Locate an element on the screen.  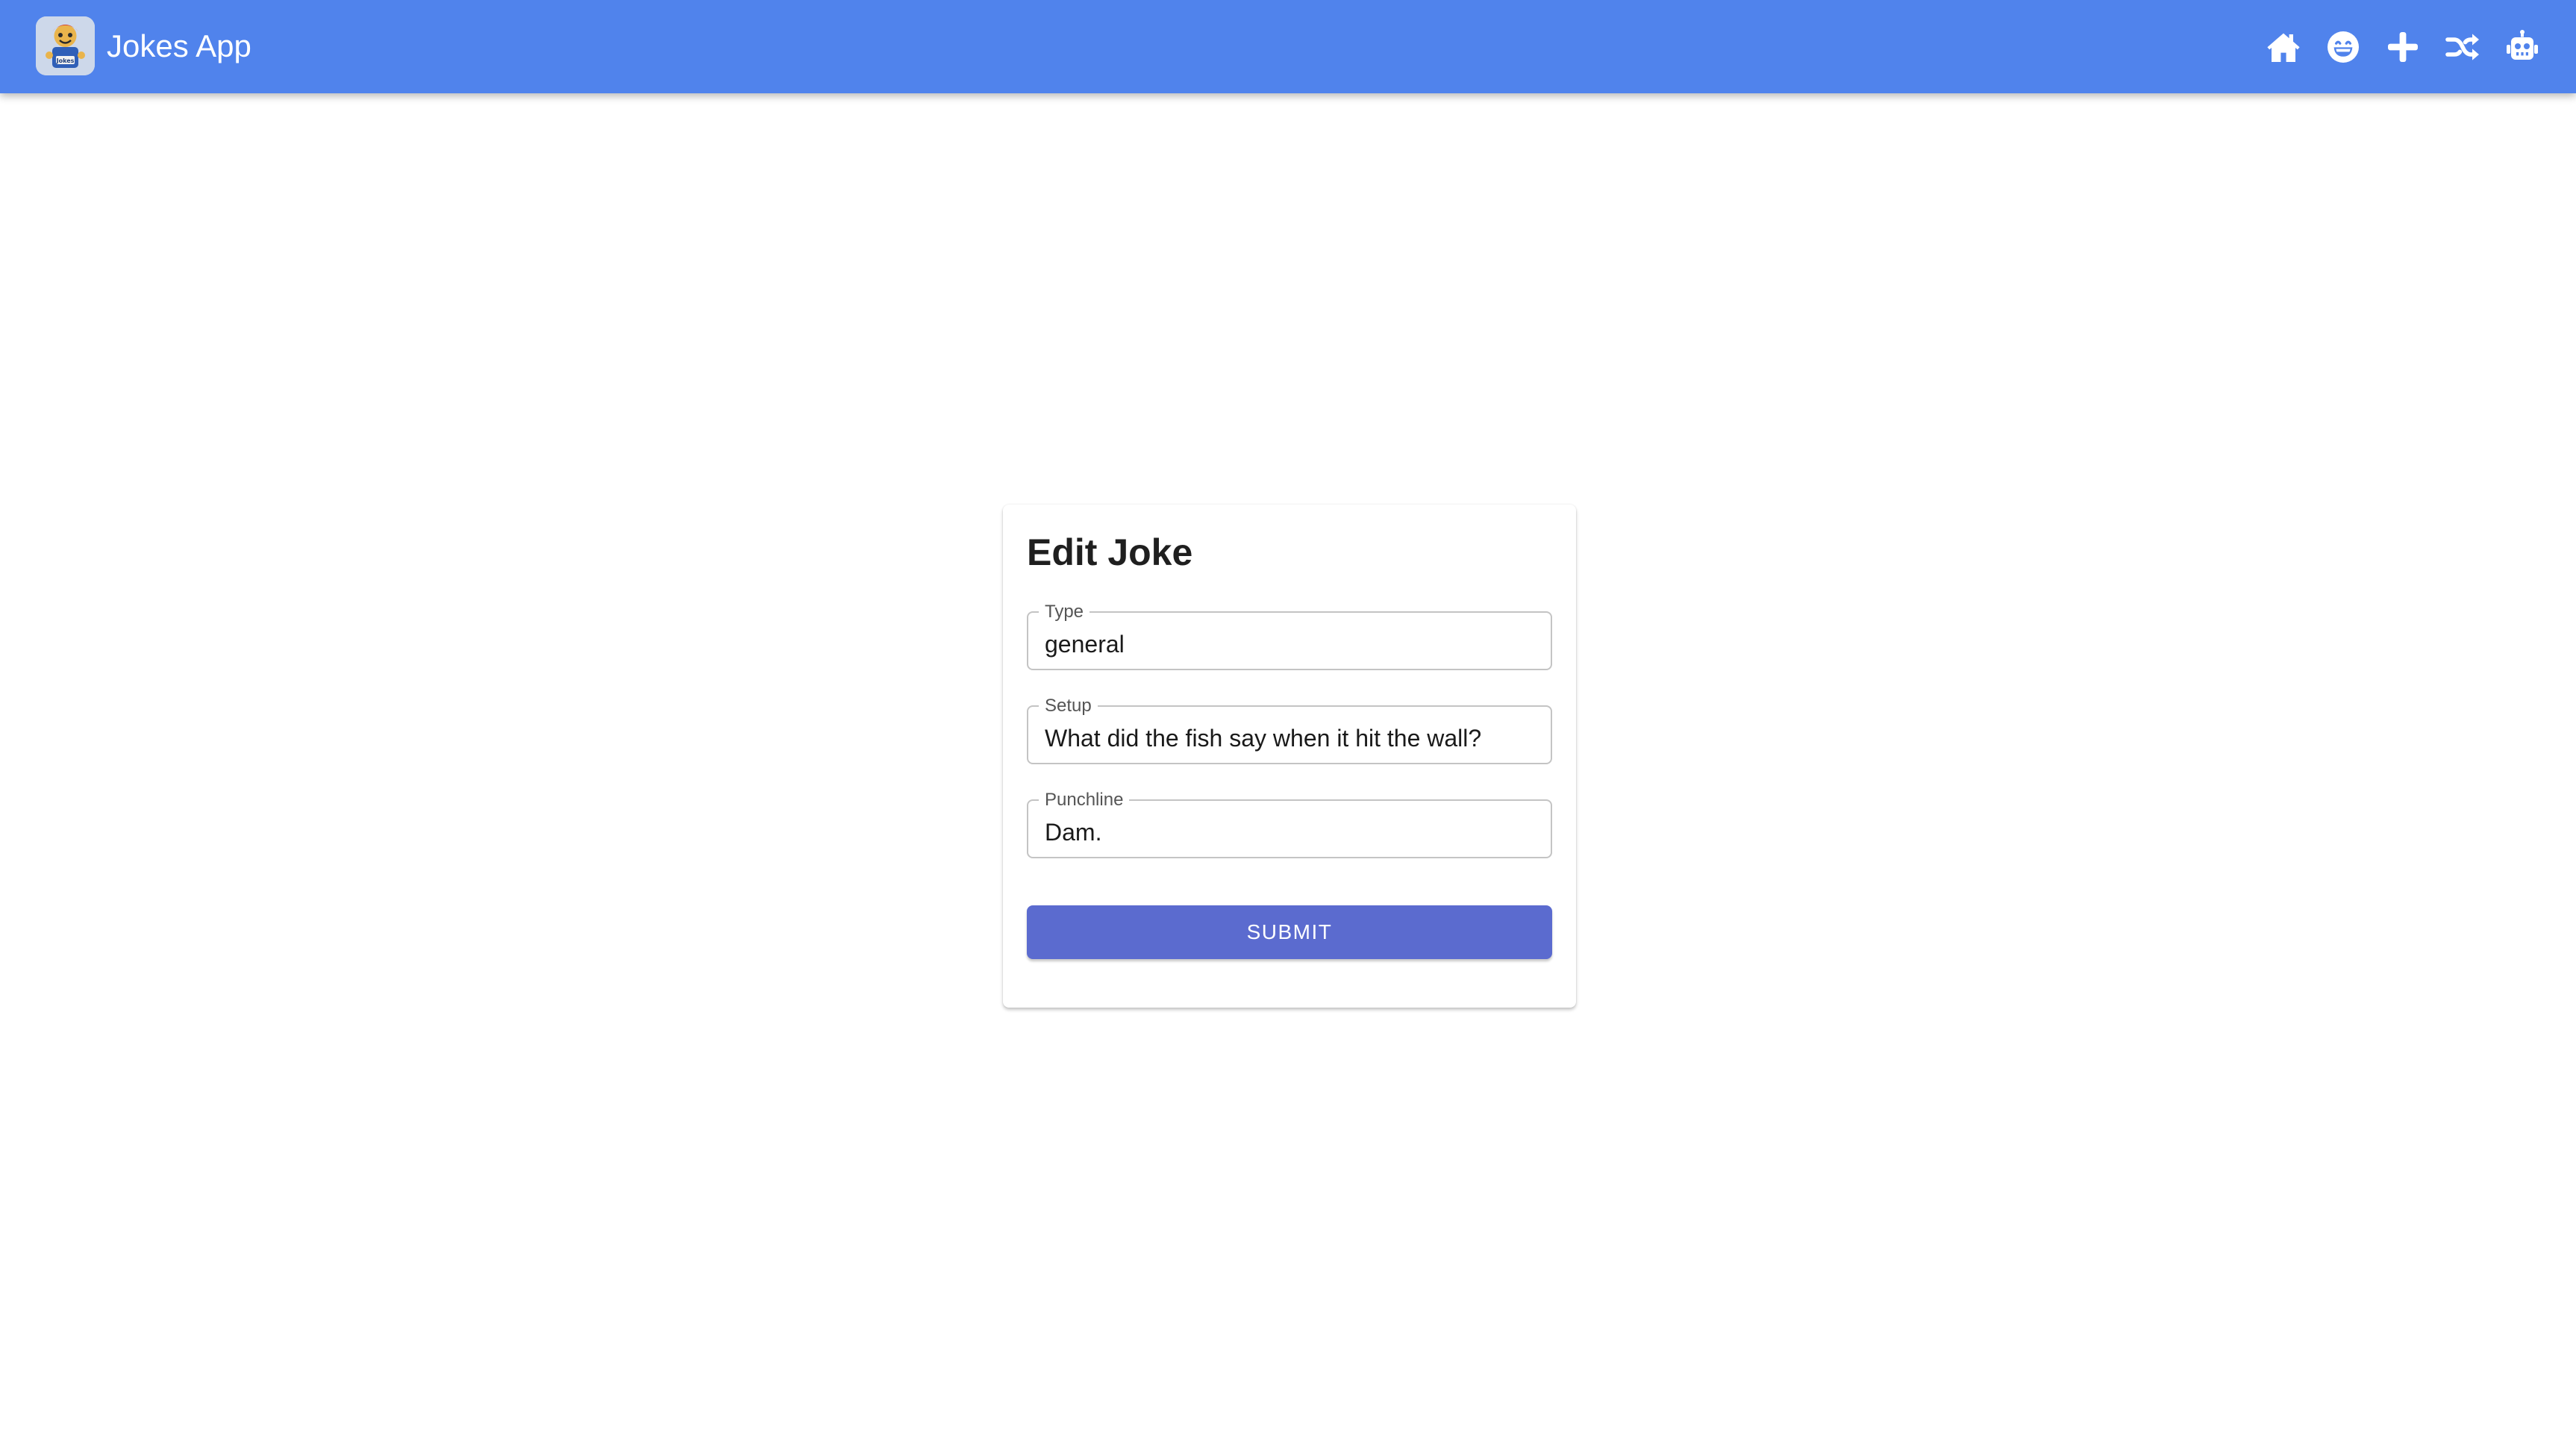
svg-text: Jokes is located at coordinates (65, 60).